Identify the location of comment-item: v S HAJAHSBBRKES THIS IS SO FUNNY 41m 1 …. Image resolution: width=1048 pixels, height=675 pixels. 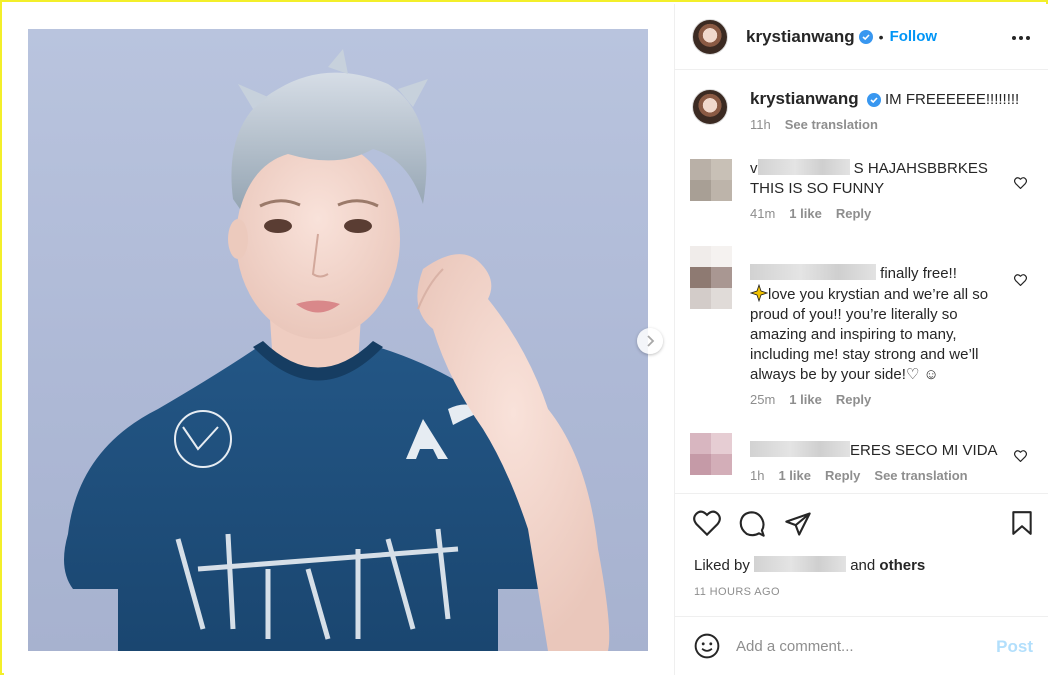
(862, 190).